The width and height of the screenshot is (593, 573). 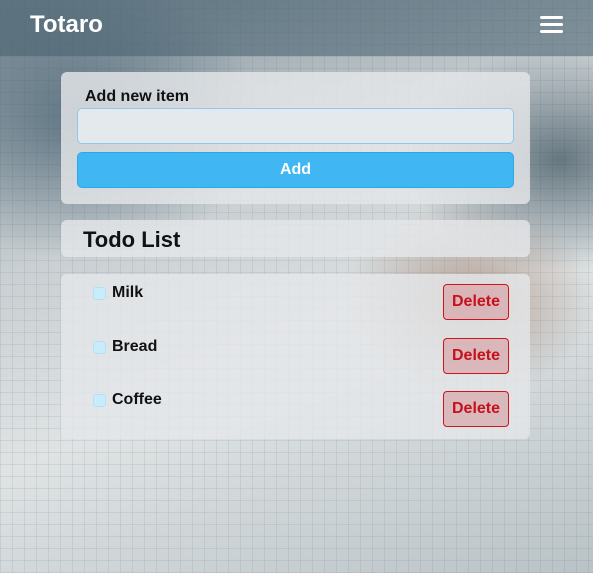 I want to click on item-text: Milk, so click(x=128, y=292).